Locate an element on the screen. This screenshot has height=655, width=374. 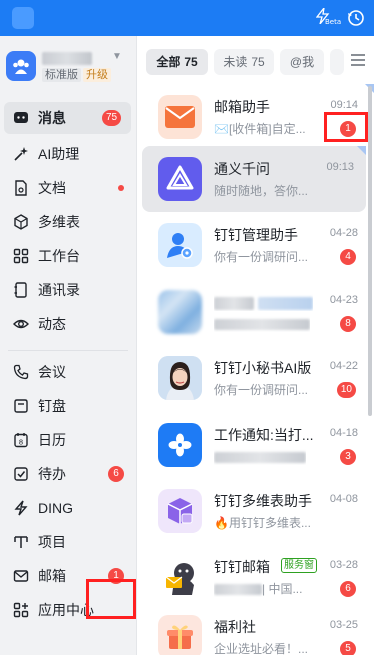
tab-label: 全部 is located at coordinates (168, 62).